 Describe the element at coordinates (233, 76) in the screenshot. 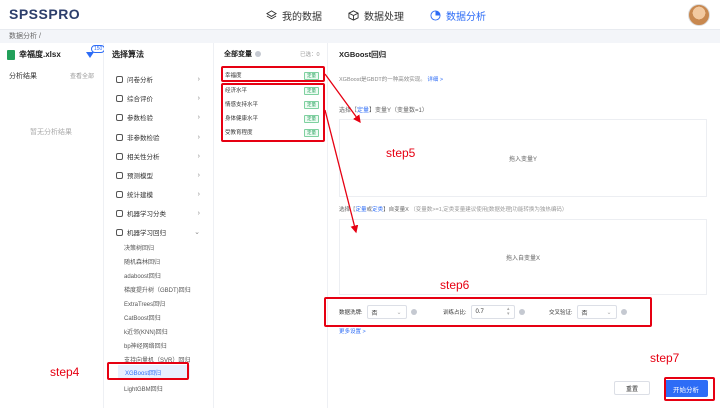

I see `variable-label: 幸福度` at that location.